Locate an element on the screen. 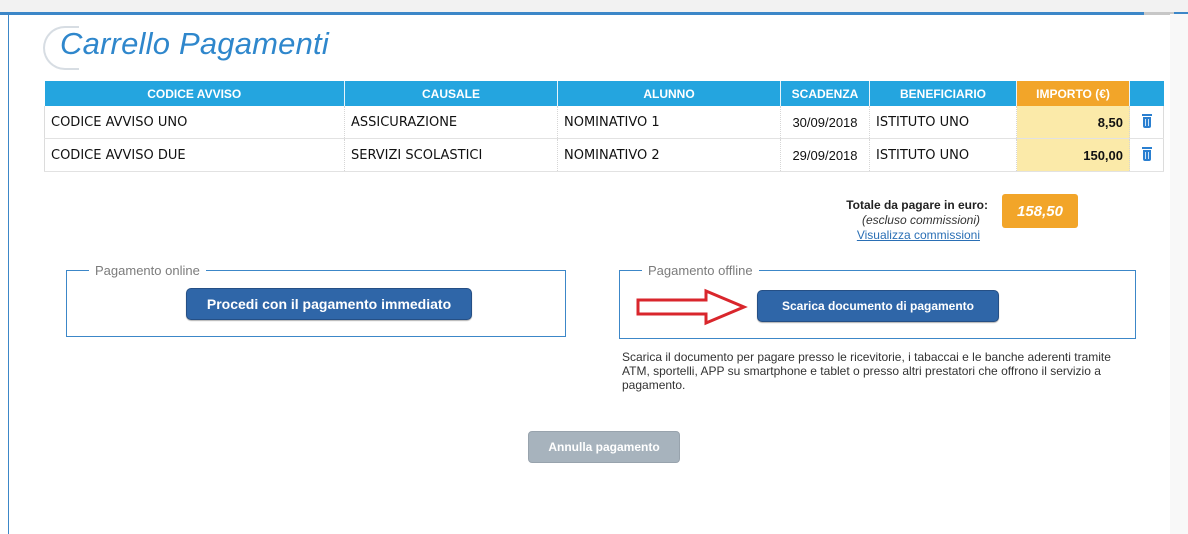  totale-value: 158,50 is located at coordinates (1040, 211).